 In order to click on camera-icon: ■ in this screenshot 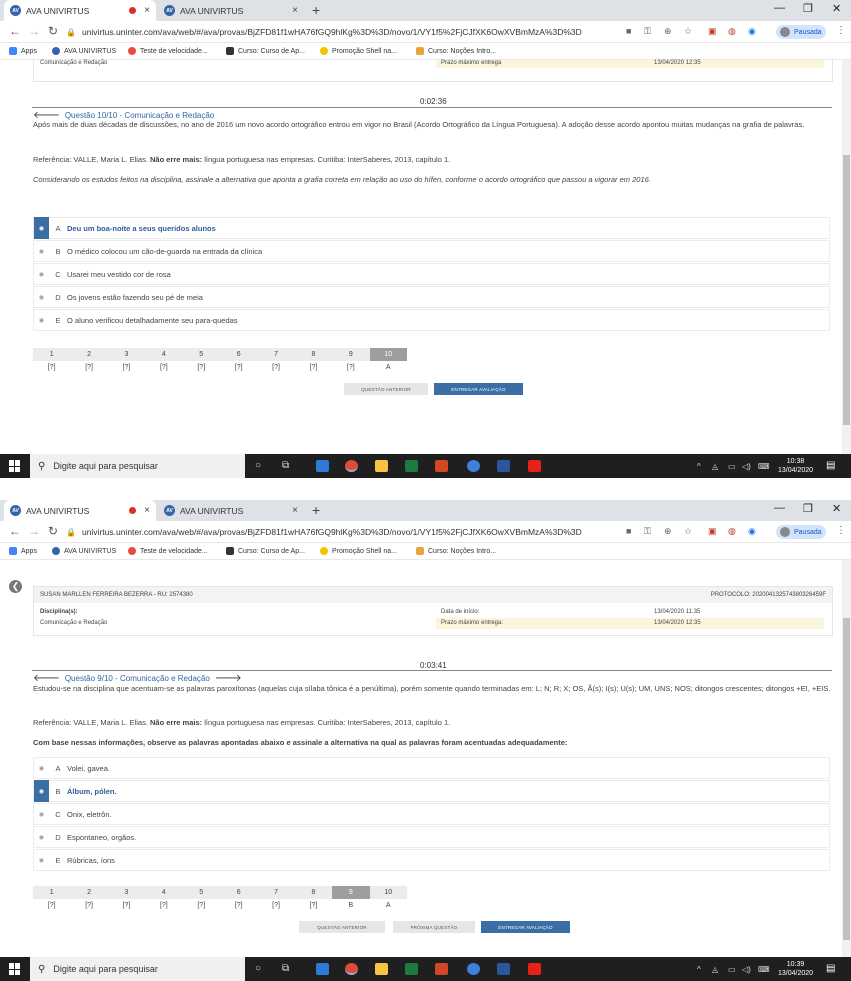, I will do `click(628, 31)`.